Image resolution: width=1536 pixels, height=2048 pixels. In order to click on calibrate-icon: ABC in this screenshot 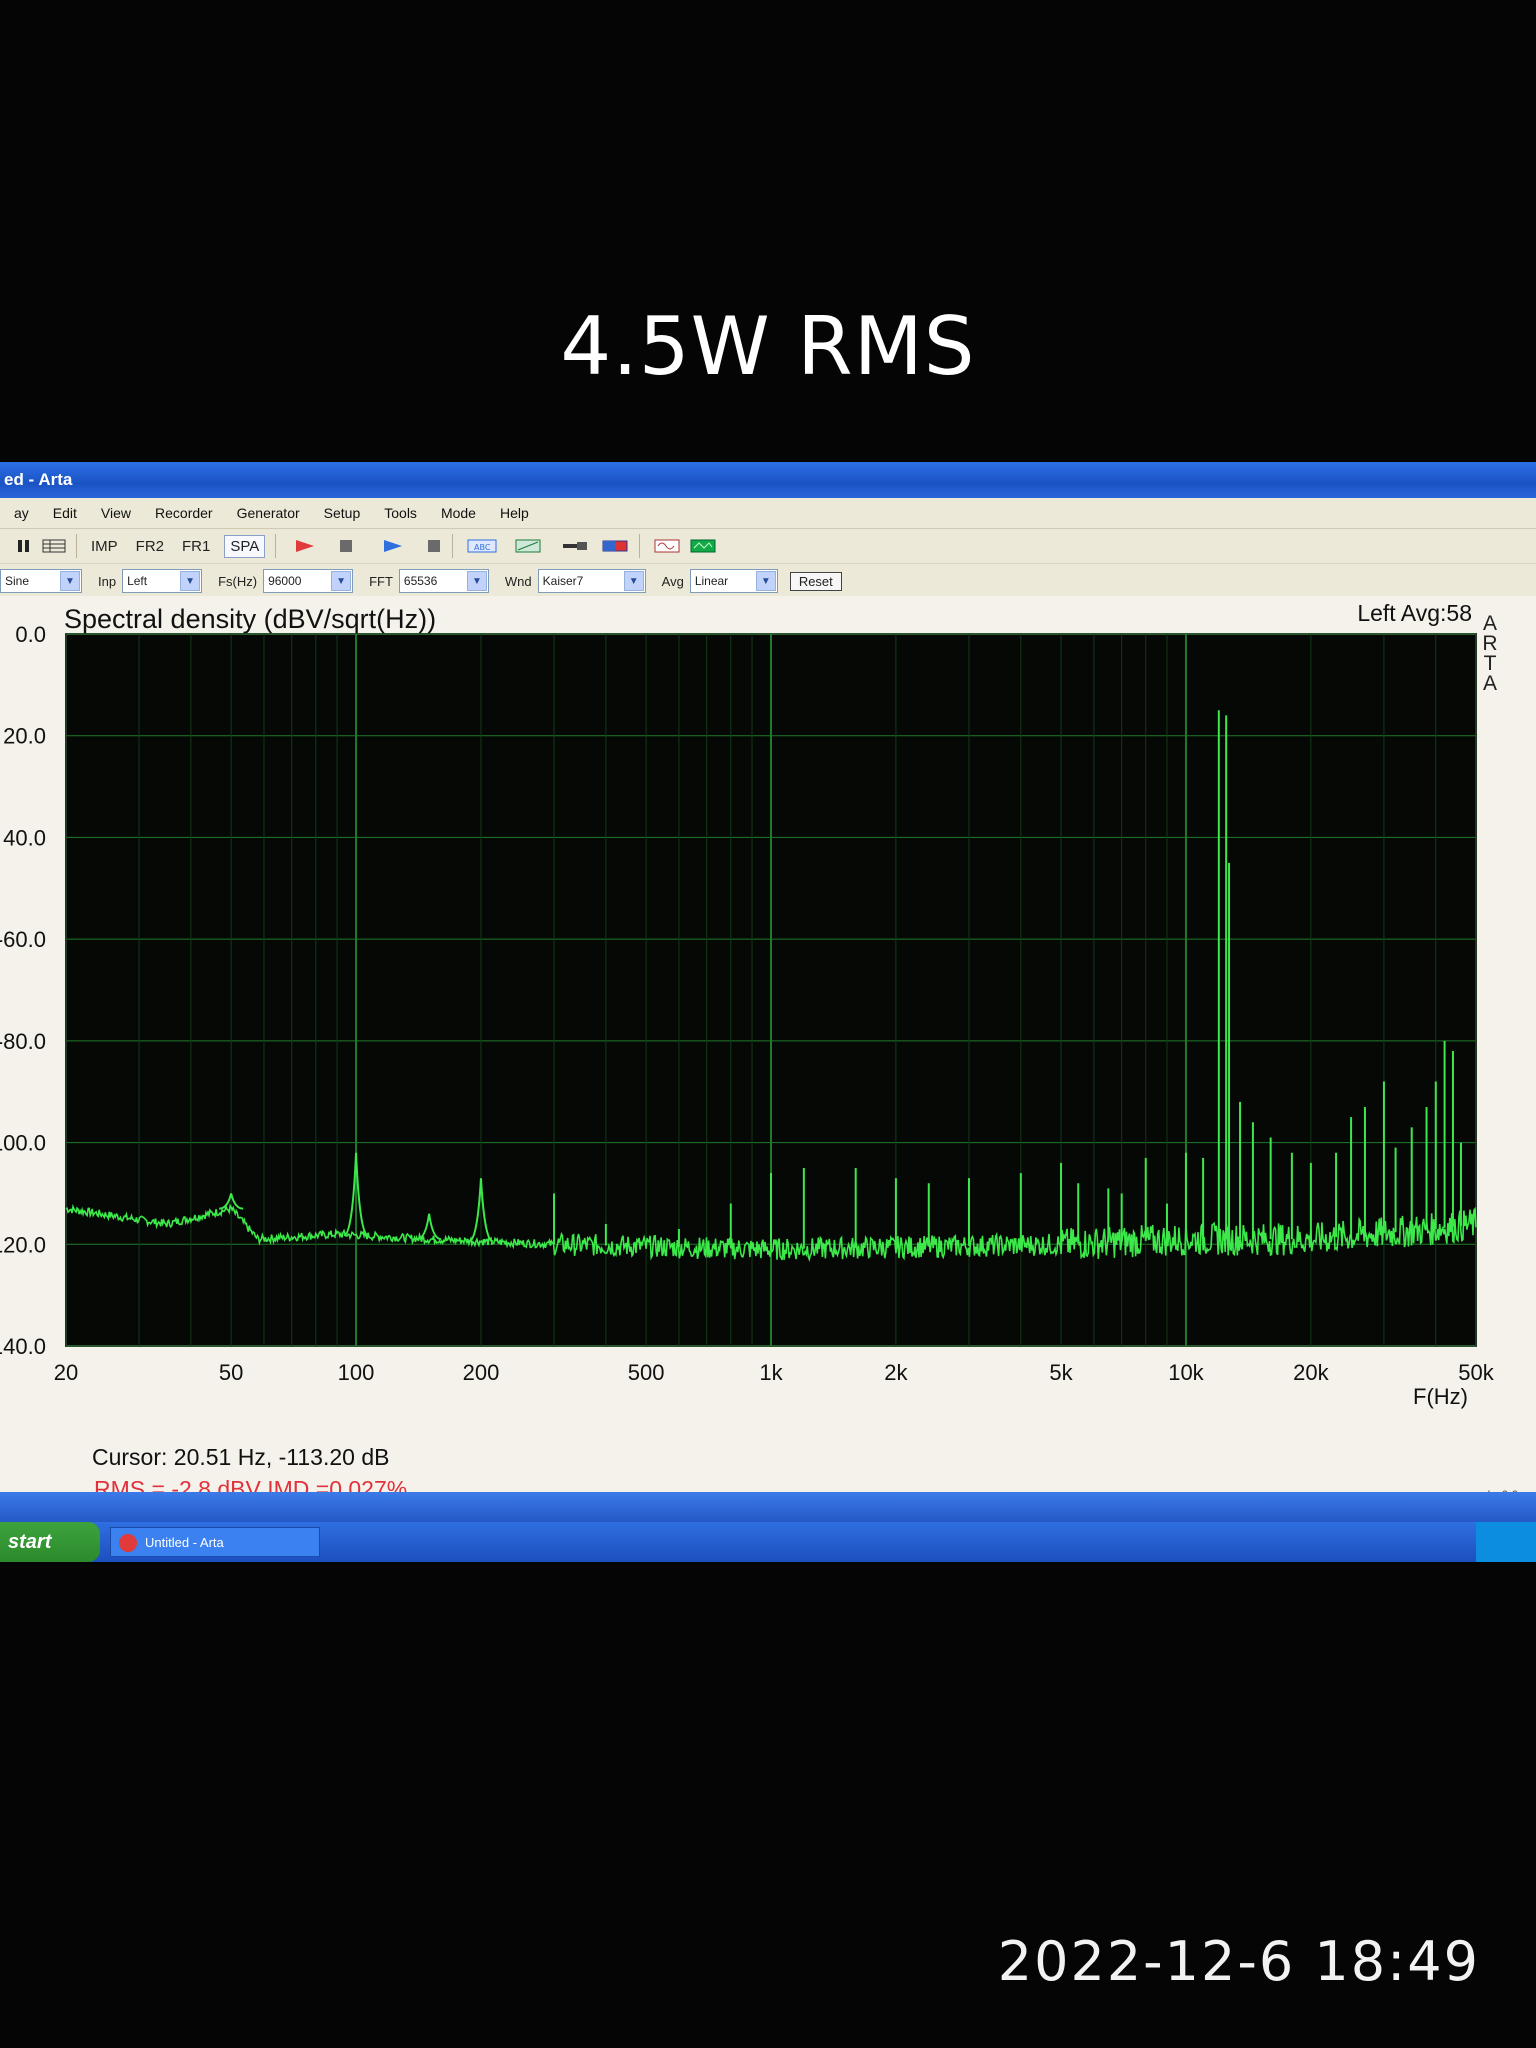, I will do `click(482, 546)`.